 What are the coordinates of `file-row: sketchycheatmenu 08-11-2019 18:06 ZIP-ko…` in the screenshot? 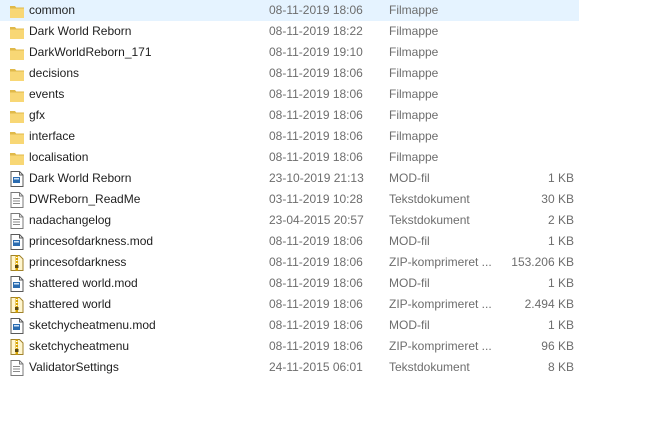 It's located at (290, 346).